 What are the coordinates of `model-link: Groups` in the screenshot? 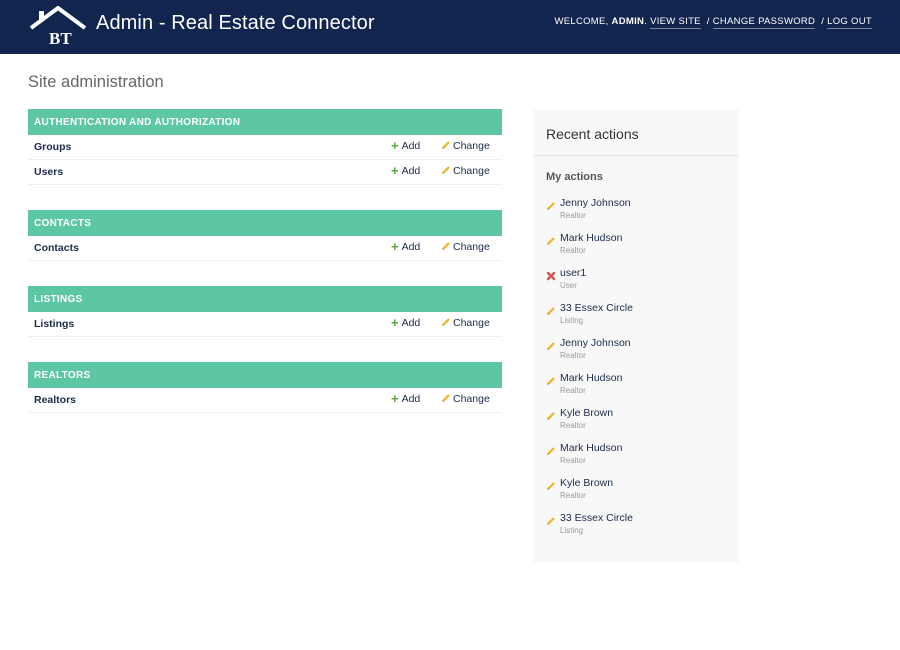 It's located at (52, 147).